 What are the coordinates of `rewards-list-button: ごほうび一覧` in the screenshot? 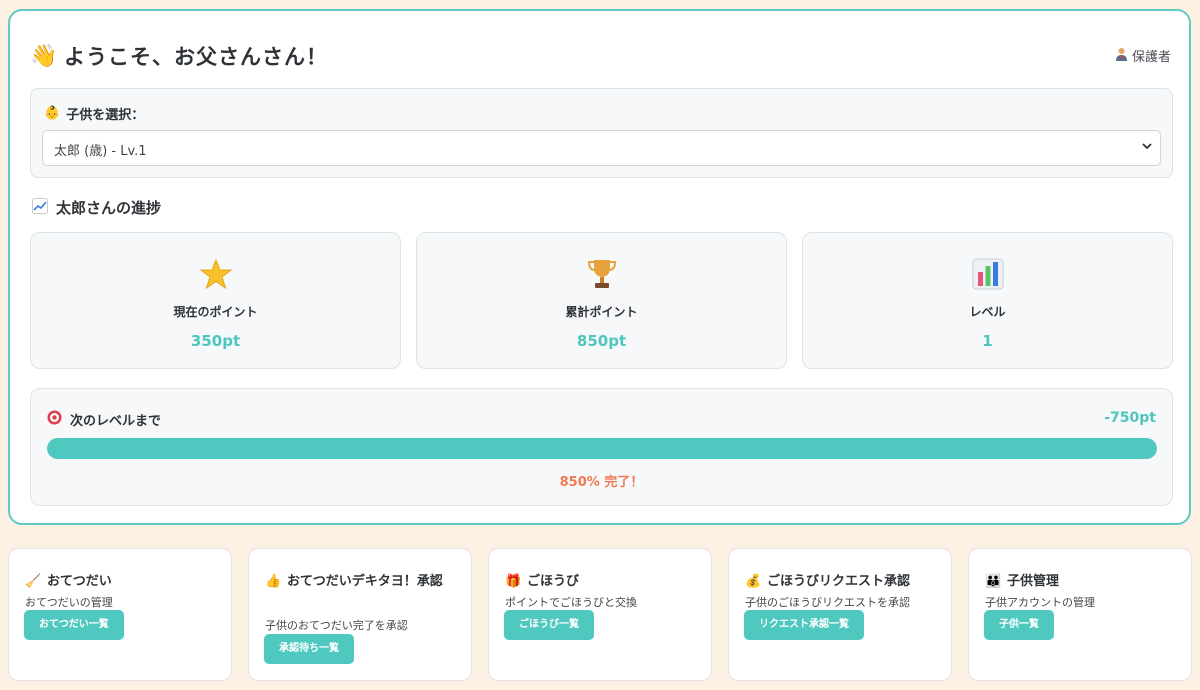 It's located at (549, 625).